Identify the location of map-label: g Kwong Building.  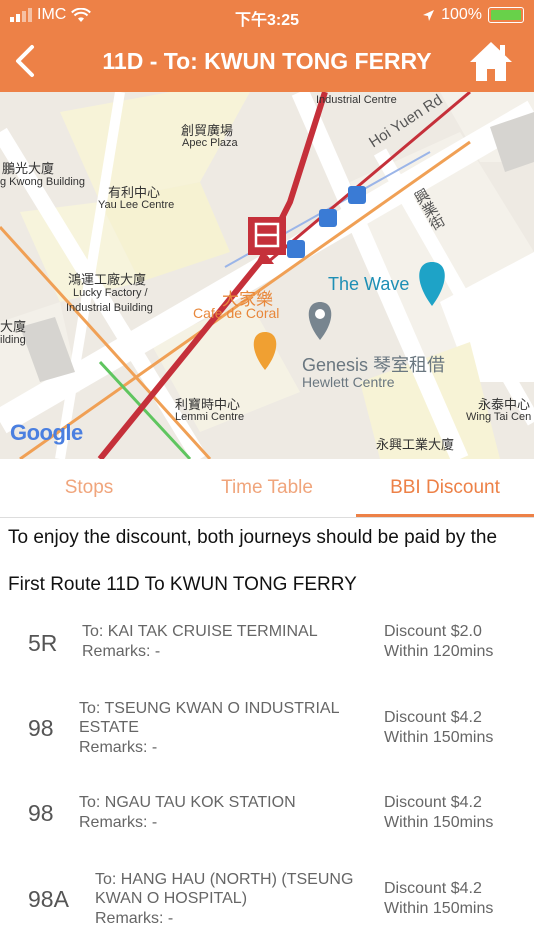
(43, 182).